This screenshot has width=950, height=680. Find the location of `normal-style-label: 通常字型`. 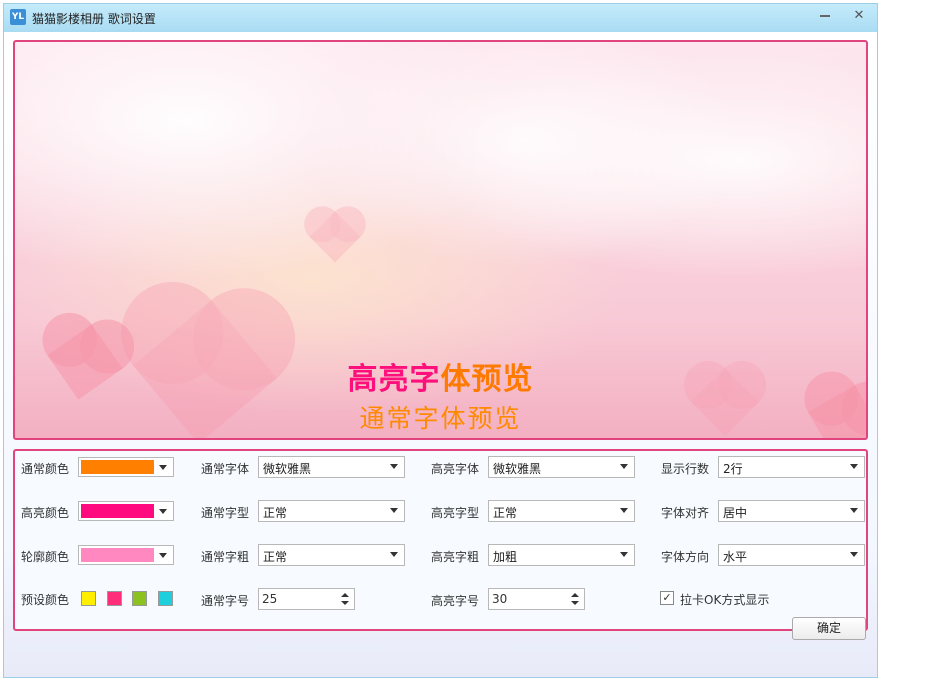

normal-style-label: 通常字型 is located at coordinates (225, 513).